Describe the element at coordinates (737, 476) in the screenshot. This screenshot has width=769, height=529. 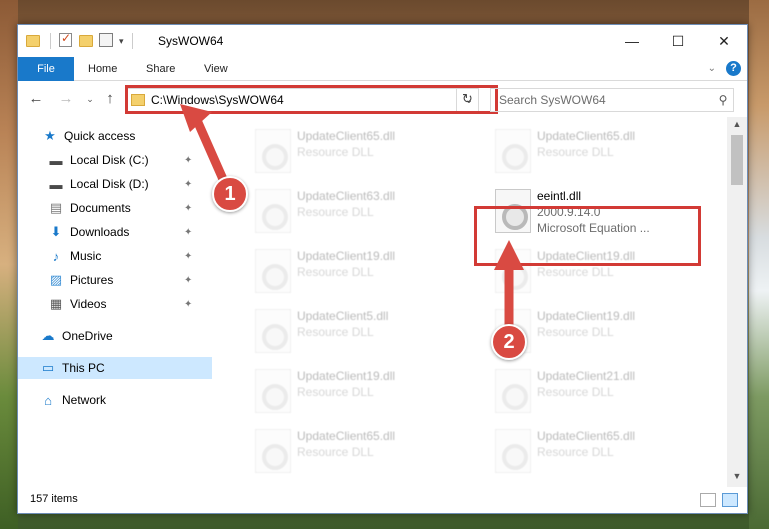
I see `scroll-down-icon: ▼` at that location.